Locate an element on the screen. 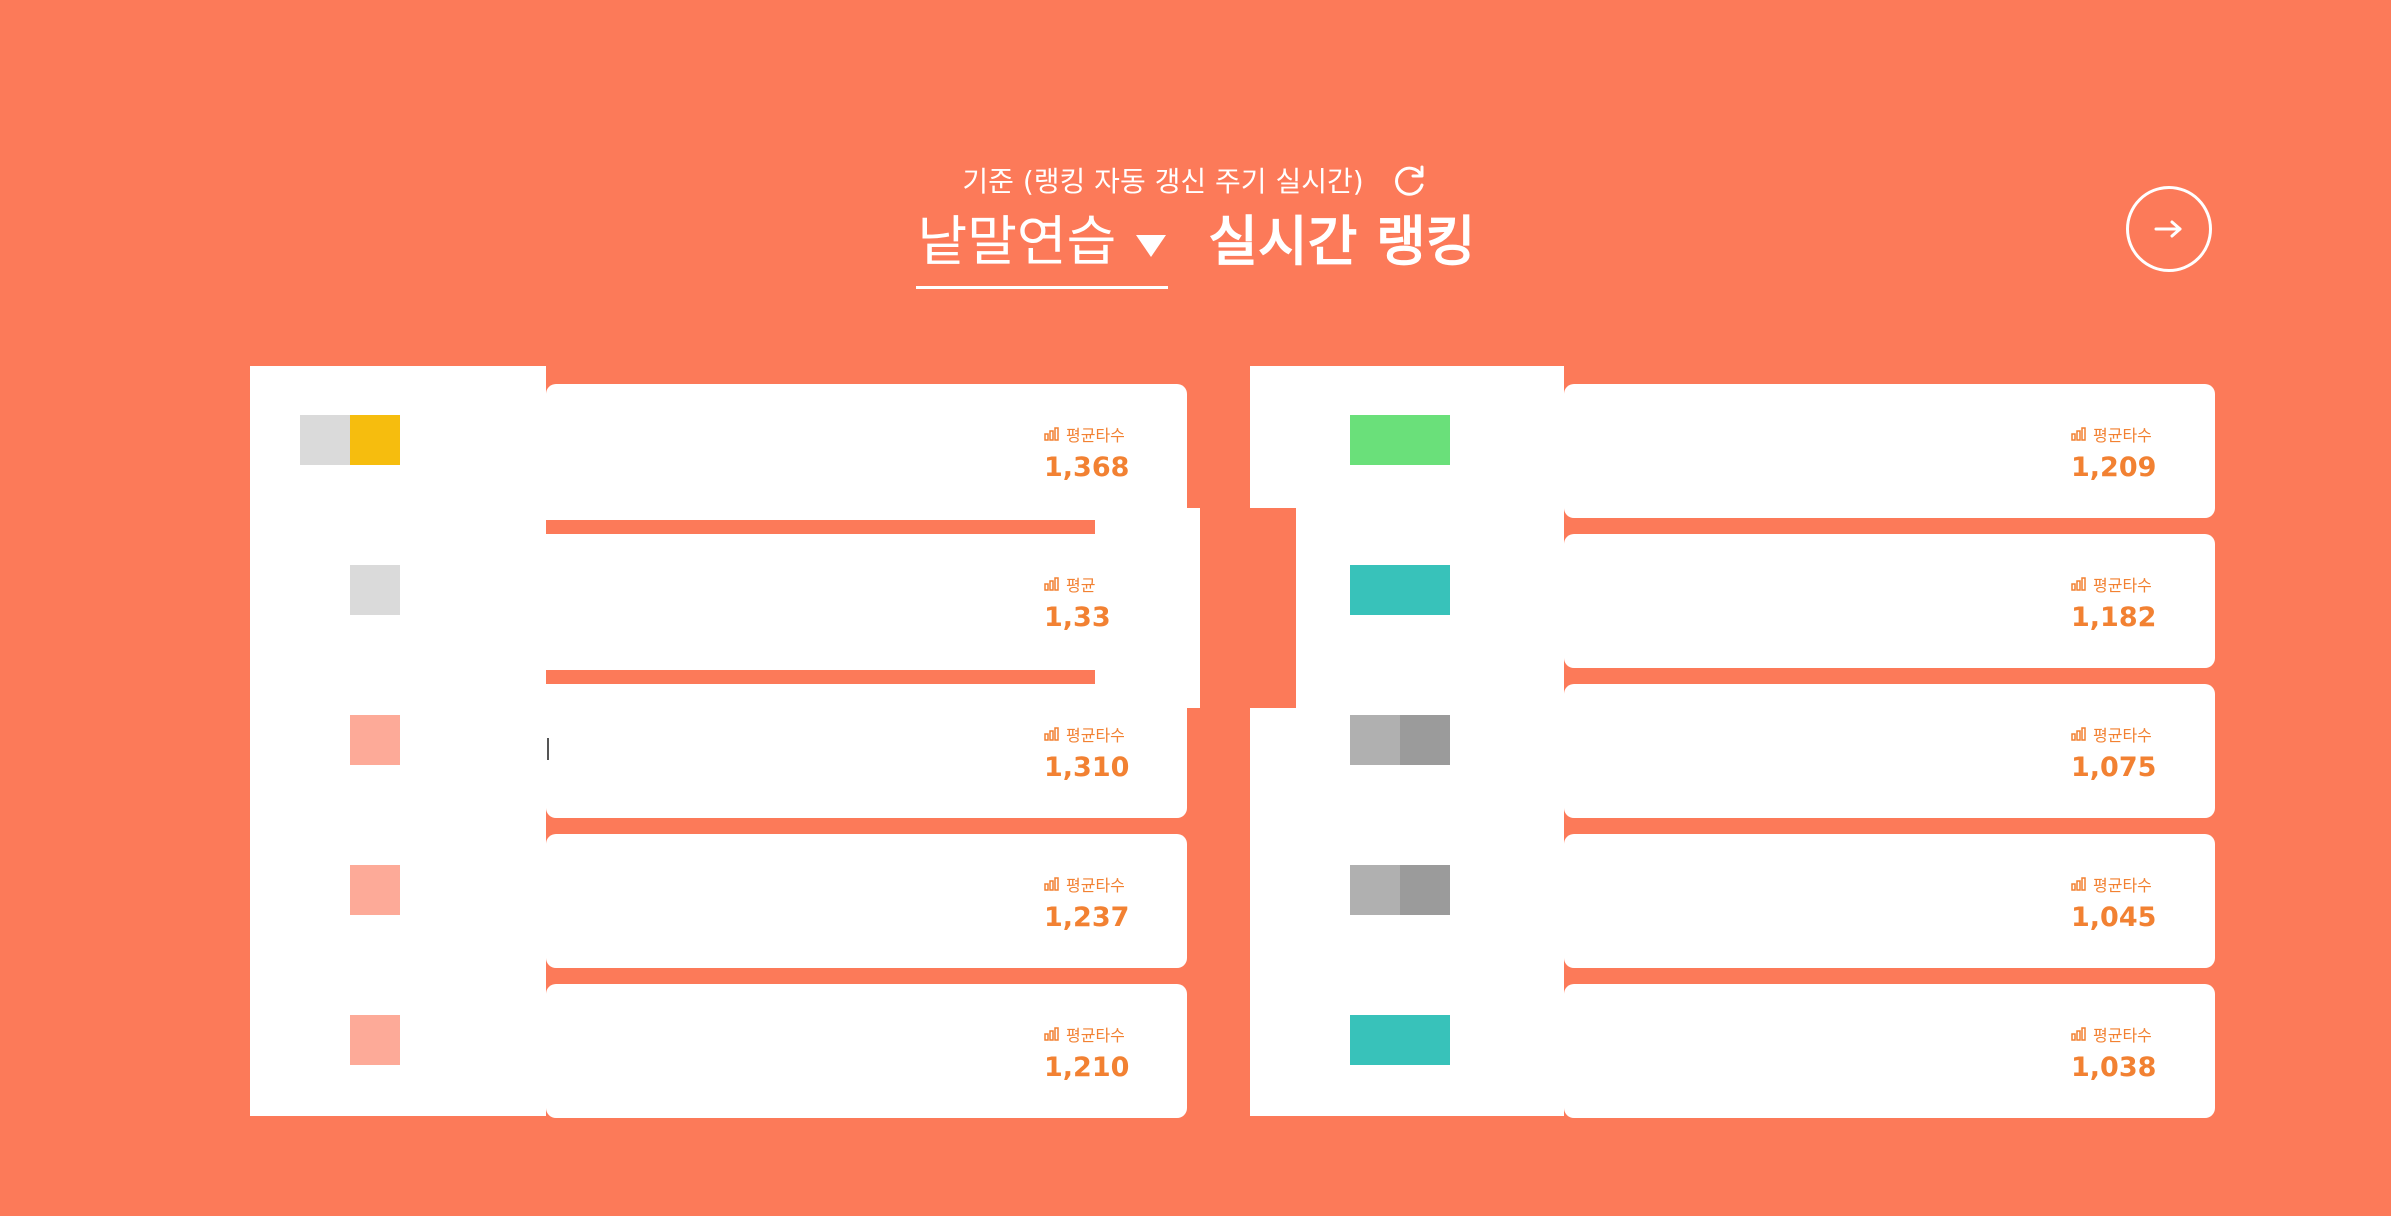 Image resolution: width=2391 pixels, height=1216 pixels. ranking-stat: 평균 1,33 is located at coordinates (1077, 602).